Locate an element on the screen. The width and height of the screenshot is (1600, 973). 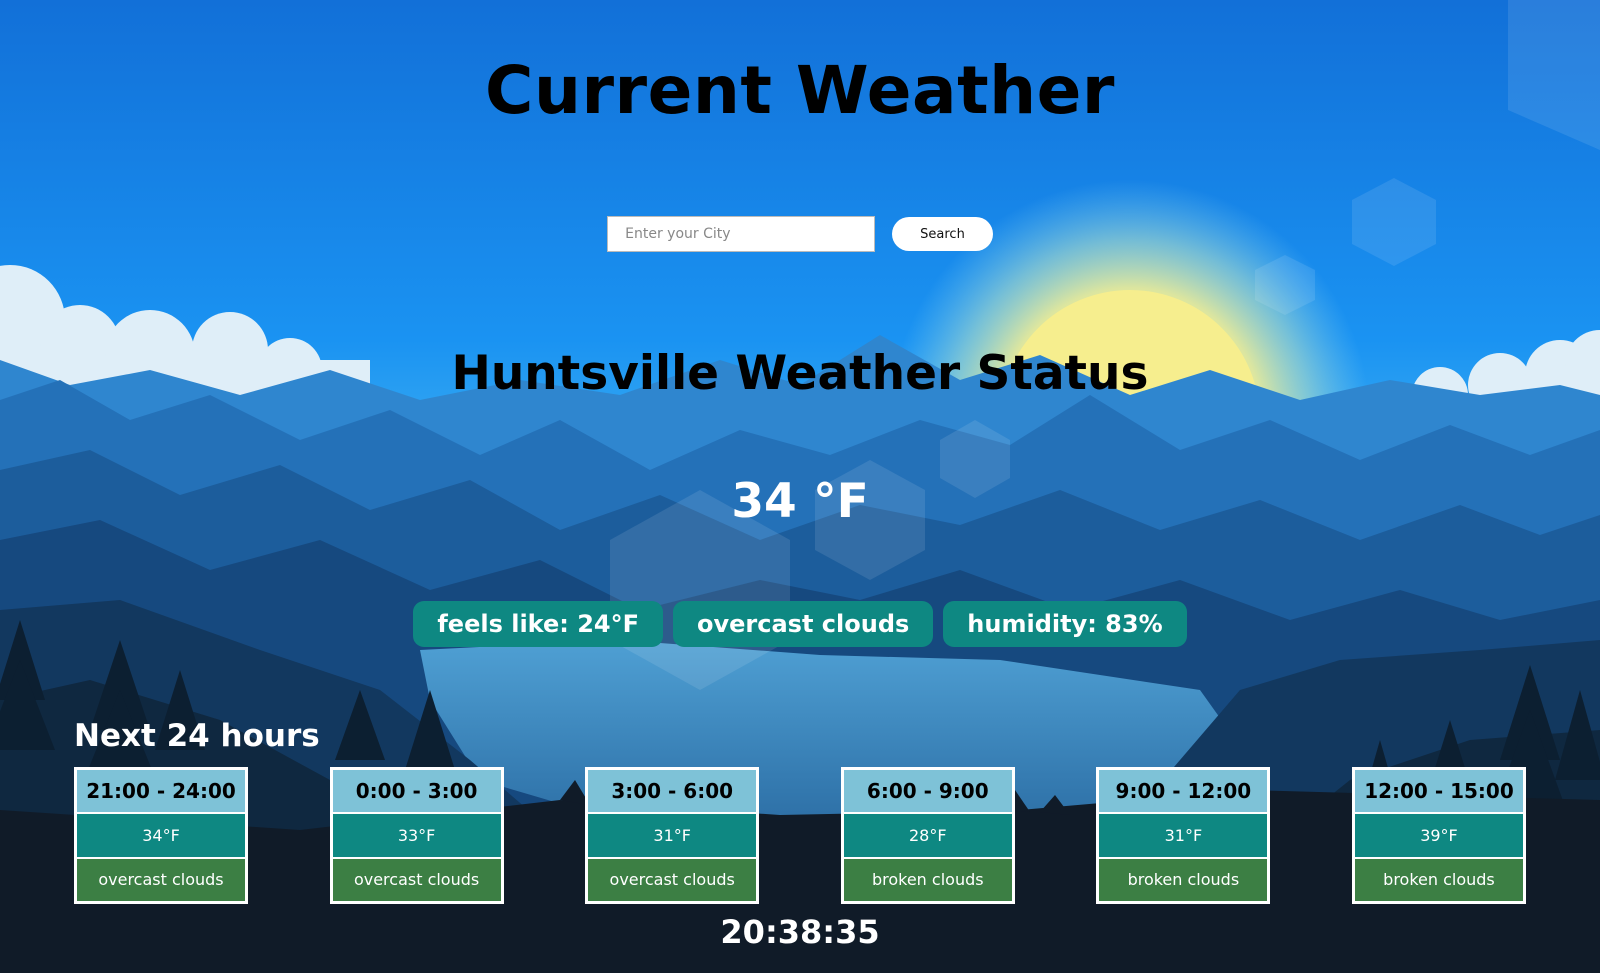
forecast-time: 9:00 - 12:00 is located at coordinates (1183, 791).